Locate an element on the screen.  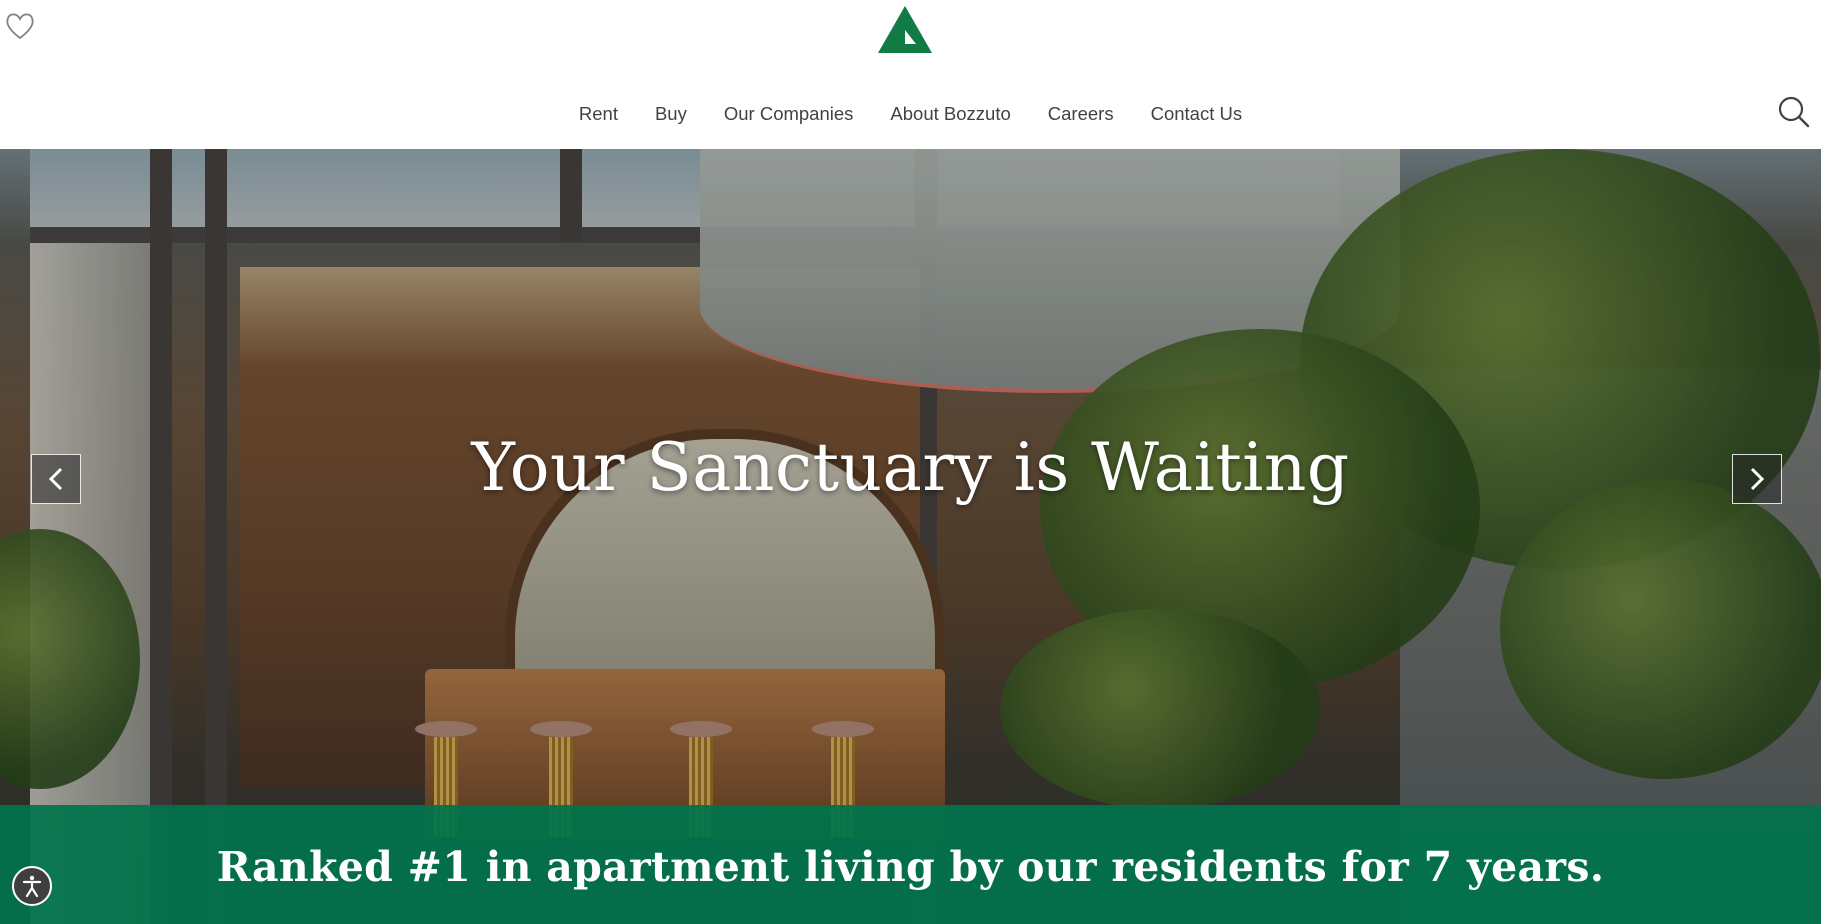
chevron-left-icon is located at coordinates (55, 479).